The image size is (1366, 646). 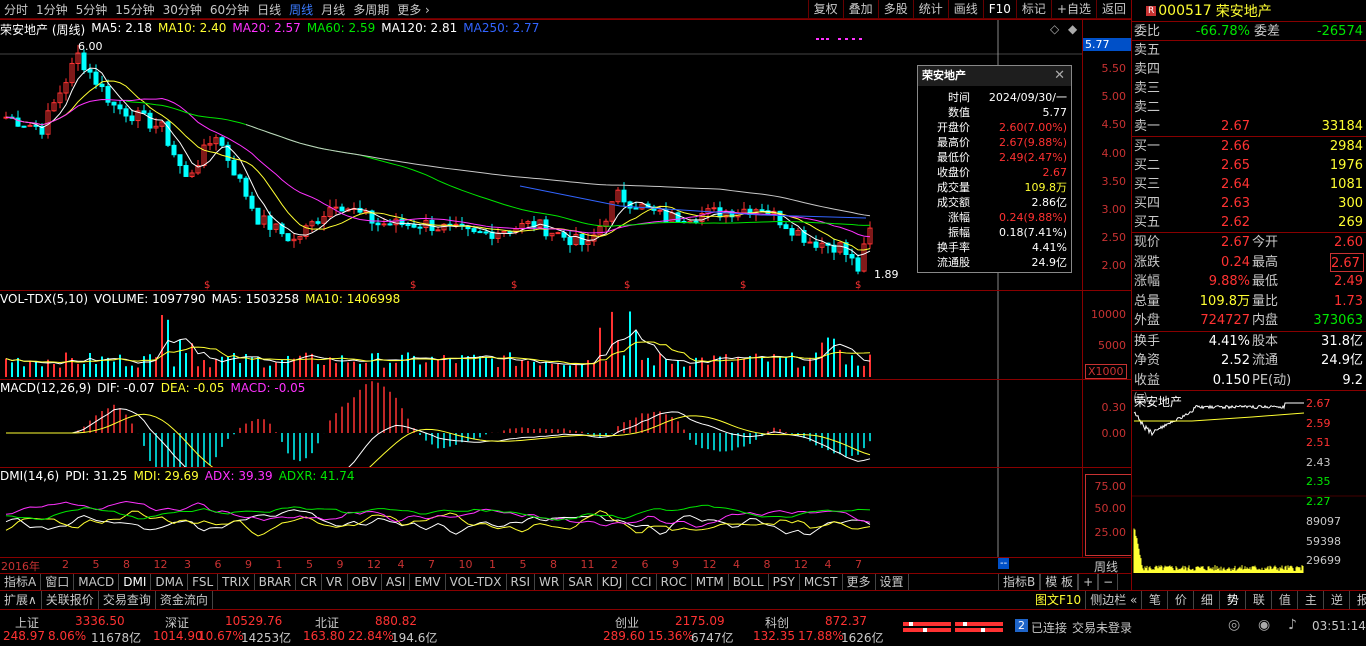 I want to click on refresh-icon: ◎, so click(x=1234, y=625).